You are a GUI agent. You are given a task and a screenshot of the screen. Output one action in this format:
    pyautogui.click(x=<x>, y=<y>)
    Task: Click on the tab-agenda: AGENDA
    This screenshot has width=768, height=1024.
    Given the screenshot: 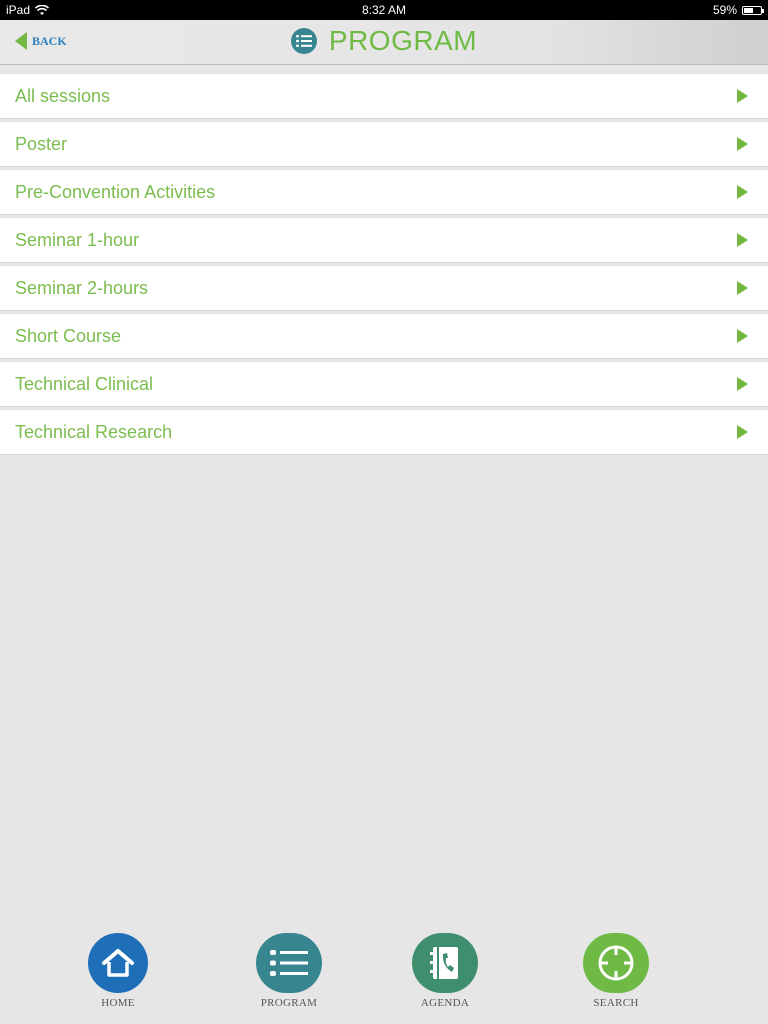 What is the action you would take?
    pyautogui.click(x=445, y=971)
    